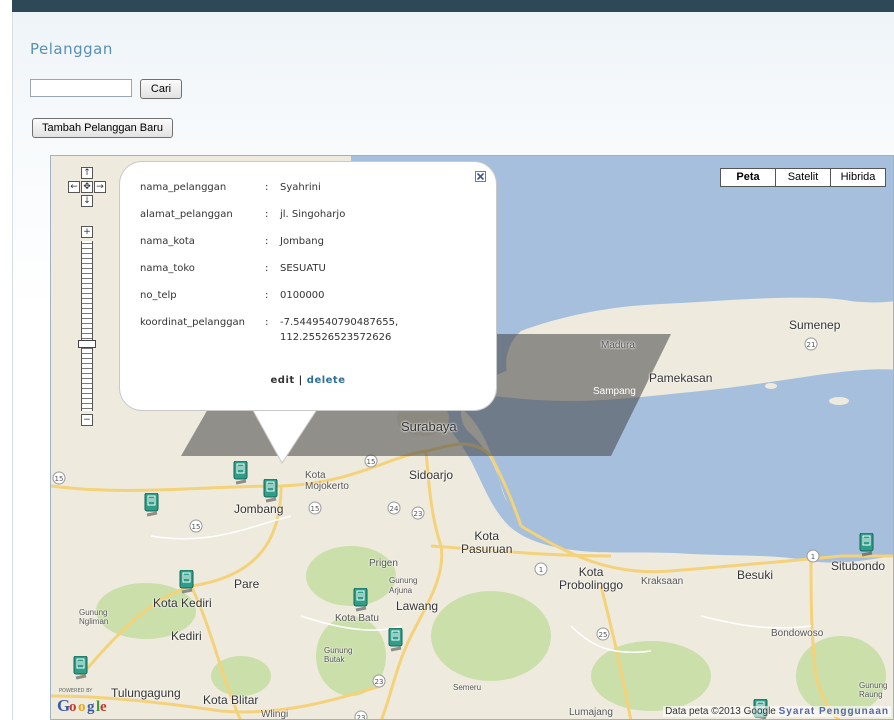 The height and width of the screenshot is (720, 894). Describe the element at coordinates (394, 509) in the screenshot. I see `svg-text: 24` at that location.